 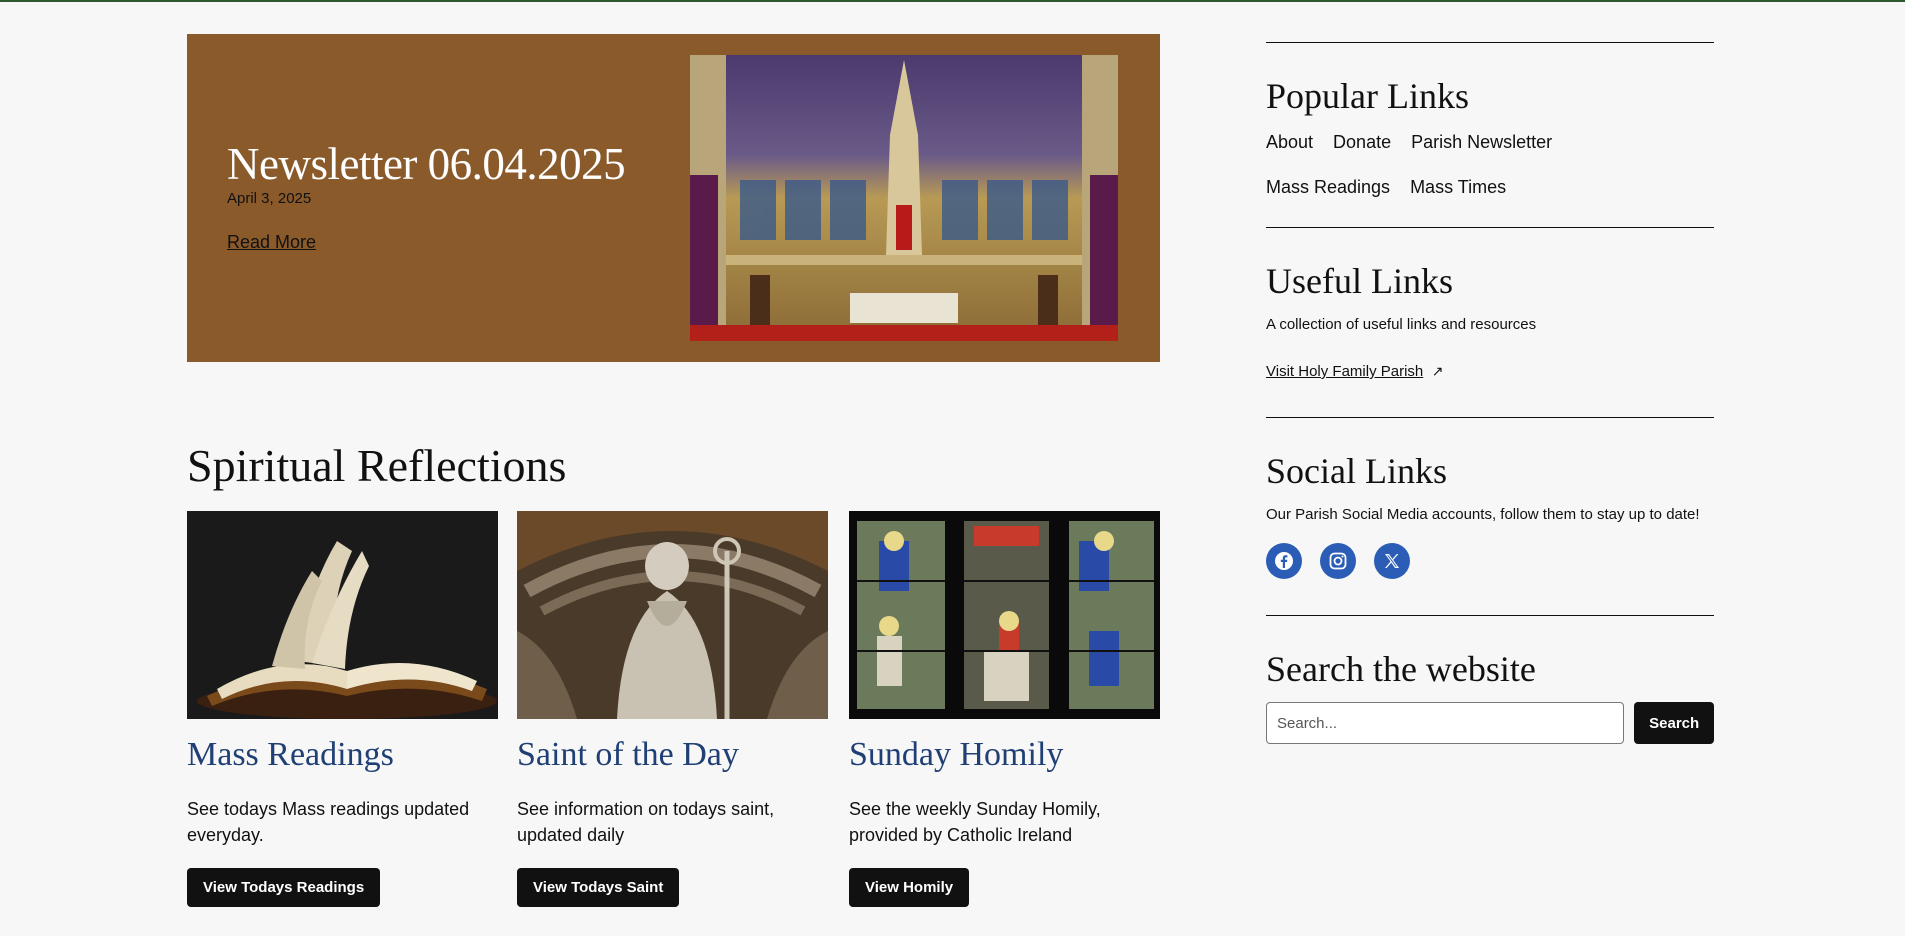 What do you see at coordinates (1328, 198) in the screenshot?
I see `popular-link-mass-readings: Mass Readings` at bounding box center [1328, 198].